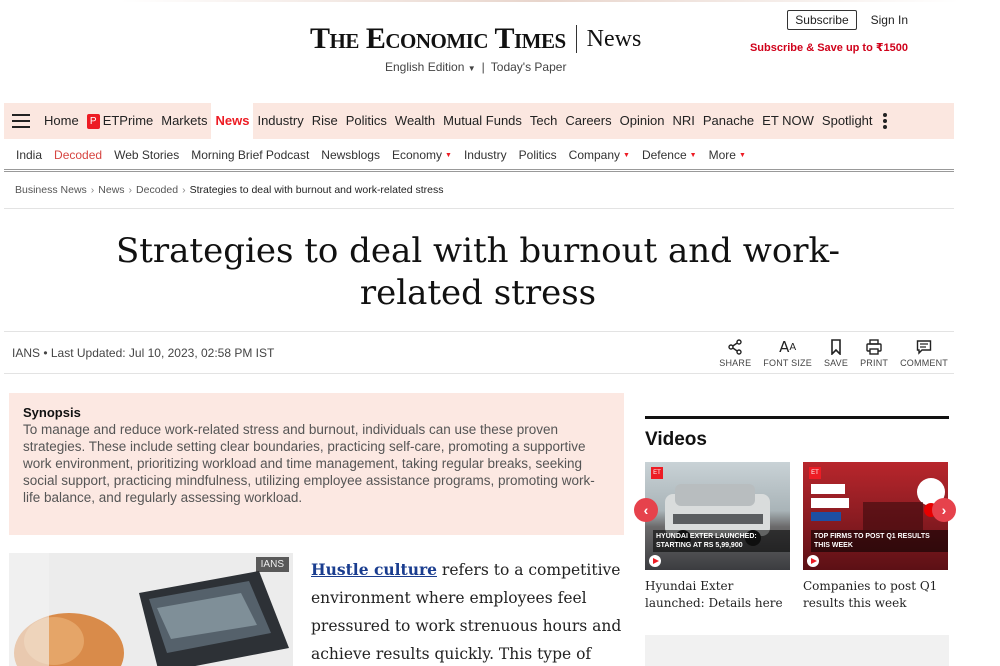  I want to click on print-button: PRINT, so click(874, 353).